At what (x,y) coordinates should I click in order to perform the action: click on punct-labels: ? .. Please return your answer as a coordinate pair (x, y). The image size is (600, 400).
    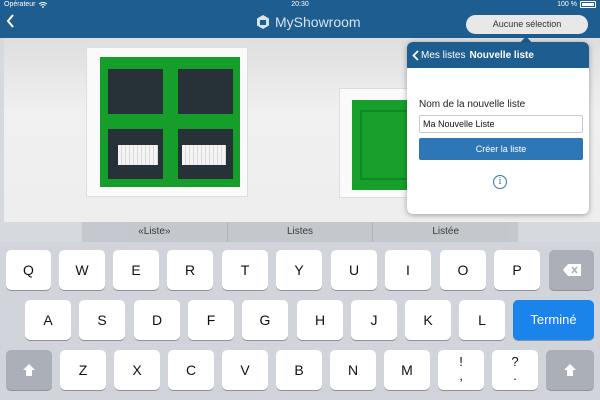
    Looking at the image, I should click on (515, 366).